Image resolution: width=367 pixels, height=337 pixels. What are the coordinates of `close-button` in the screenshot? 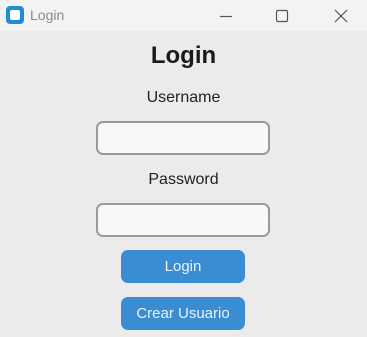 It's located at (341, 15).